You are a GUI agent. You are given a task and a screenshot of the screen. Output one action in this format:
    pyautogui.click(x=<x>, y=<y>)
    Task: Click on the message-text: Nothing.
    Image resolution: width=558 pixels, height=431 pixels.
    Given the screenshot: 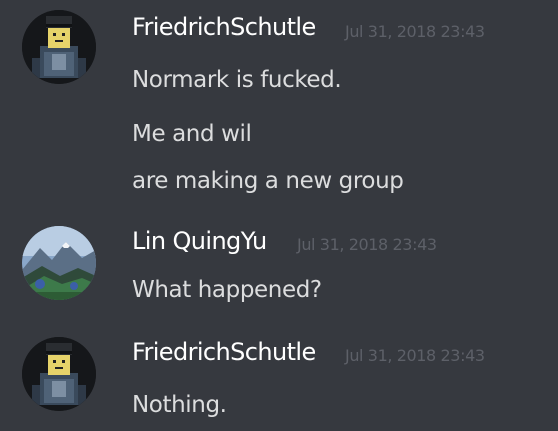 What is the action you would take?
    pyautogui.click(x=179, y=405)
    